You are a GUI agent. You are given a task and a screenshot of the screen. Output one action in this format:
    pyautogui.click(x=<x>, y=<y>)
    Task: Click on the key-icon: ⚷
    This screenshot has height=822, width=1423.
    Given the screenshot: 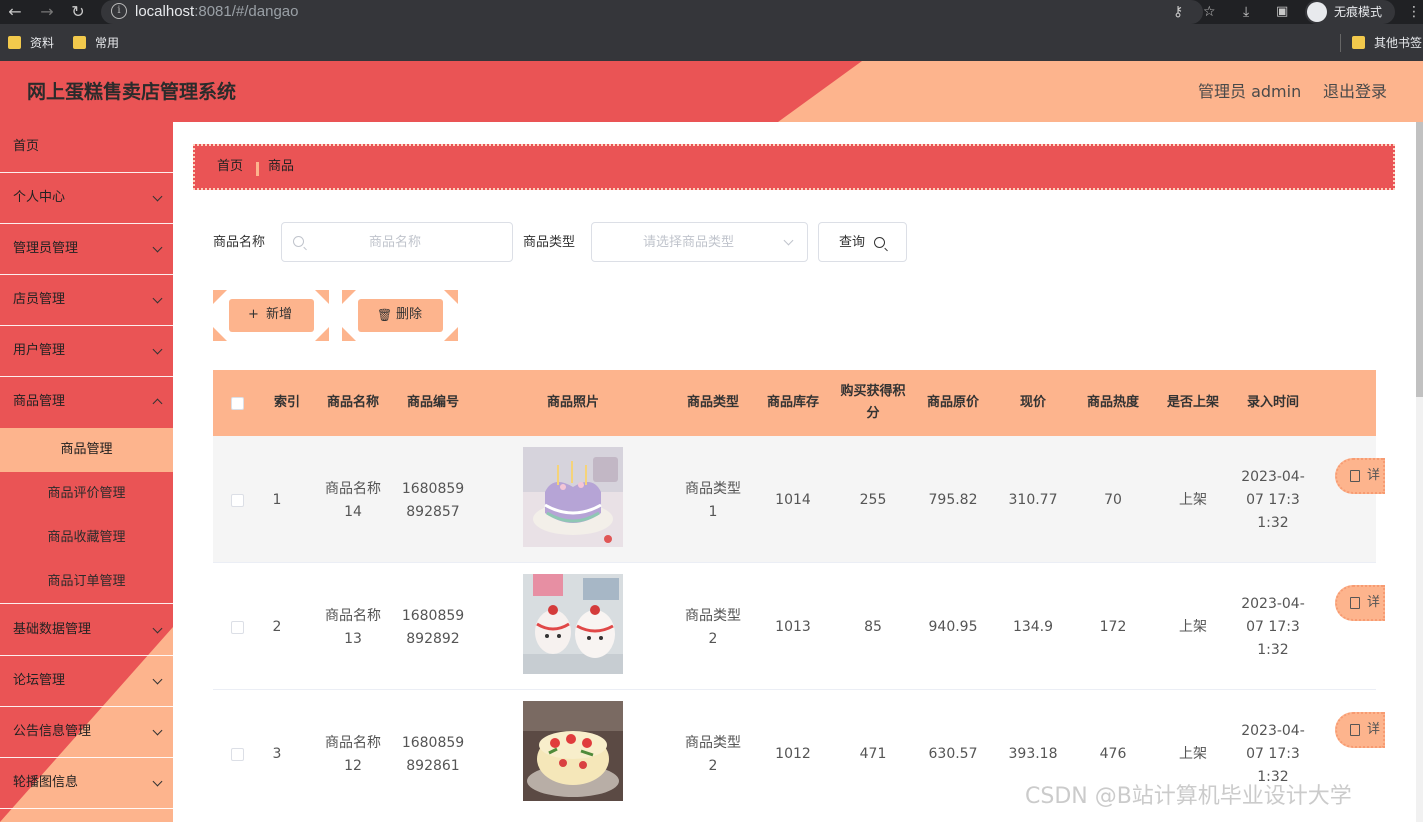 What is the action you would take?
    pyautogui.click(x=1178, y=12)
    